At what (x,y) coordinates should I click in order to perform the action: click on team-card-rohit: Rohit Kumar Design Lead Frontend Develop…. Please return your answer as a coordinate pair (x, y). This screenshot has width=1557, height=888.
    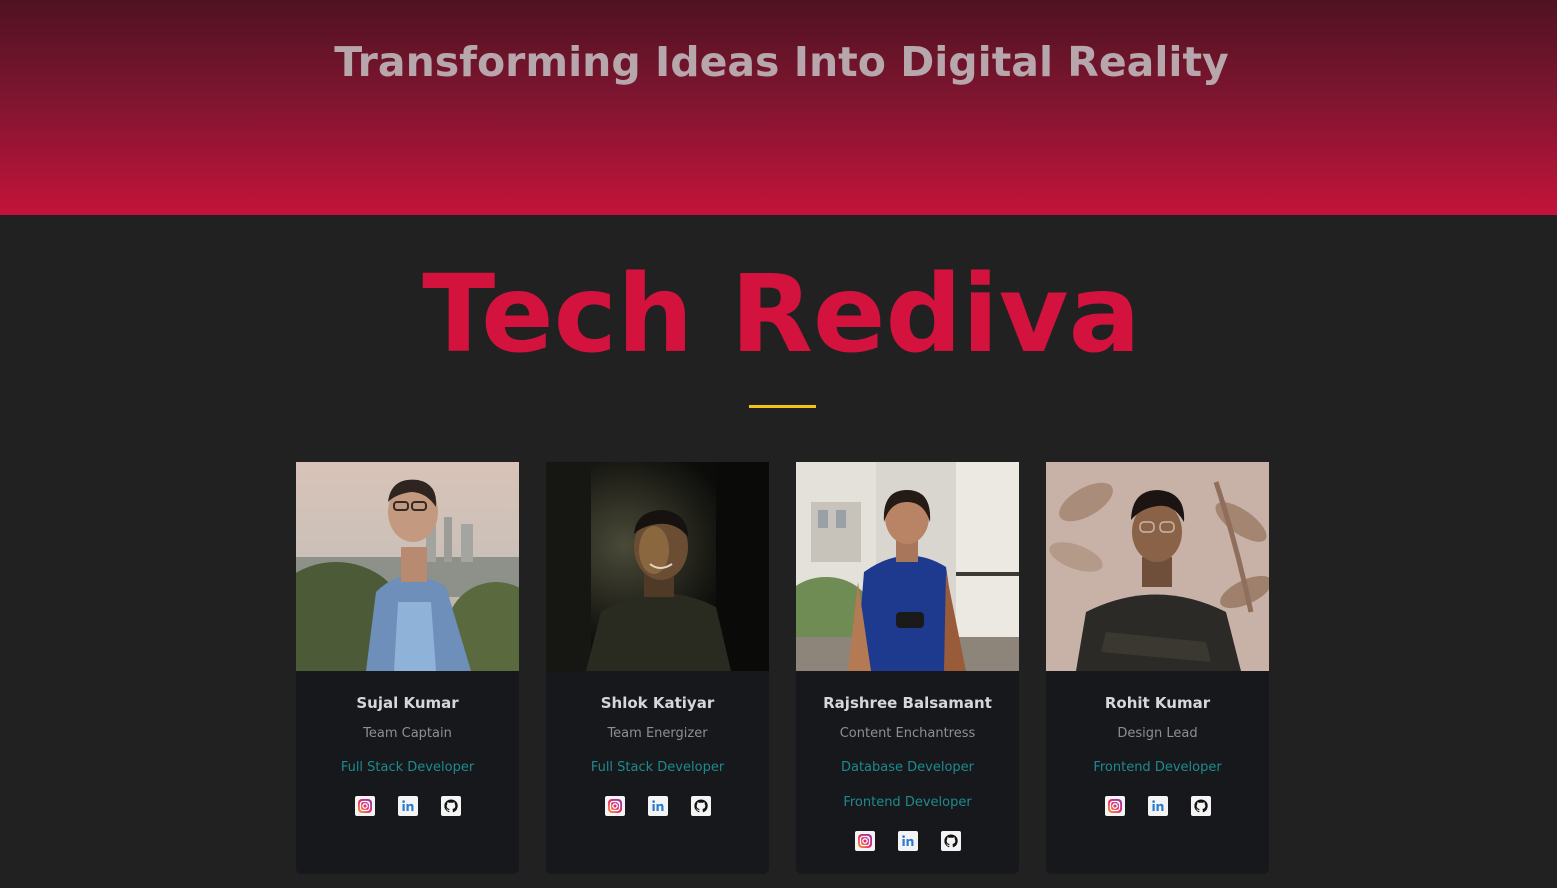
    Looking at the image, I should click on (1157, 668).